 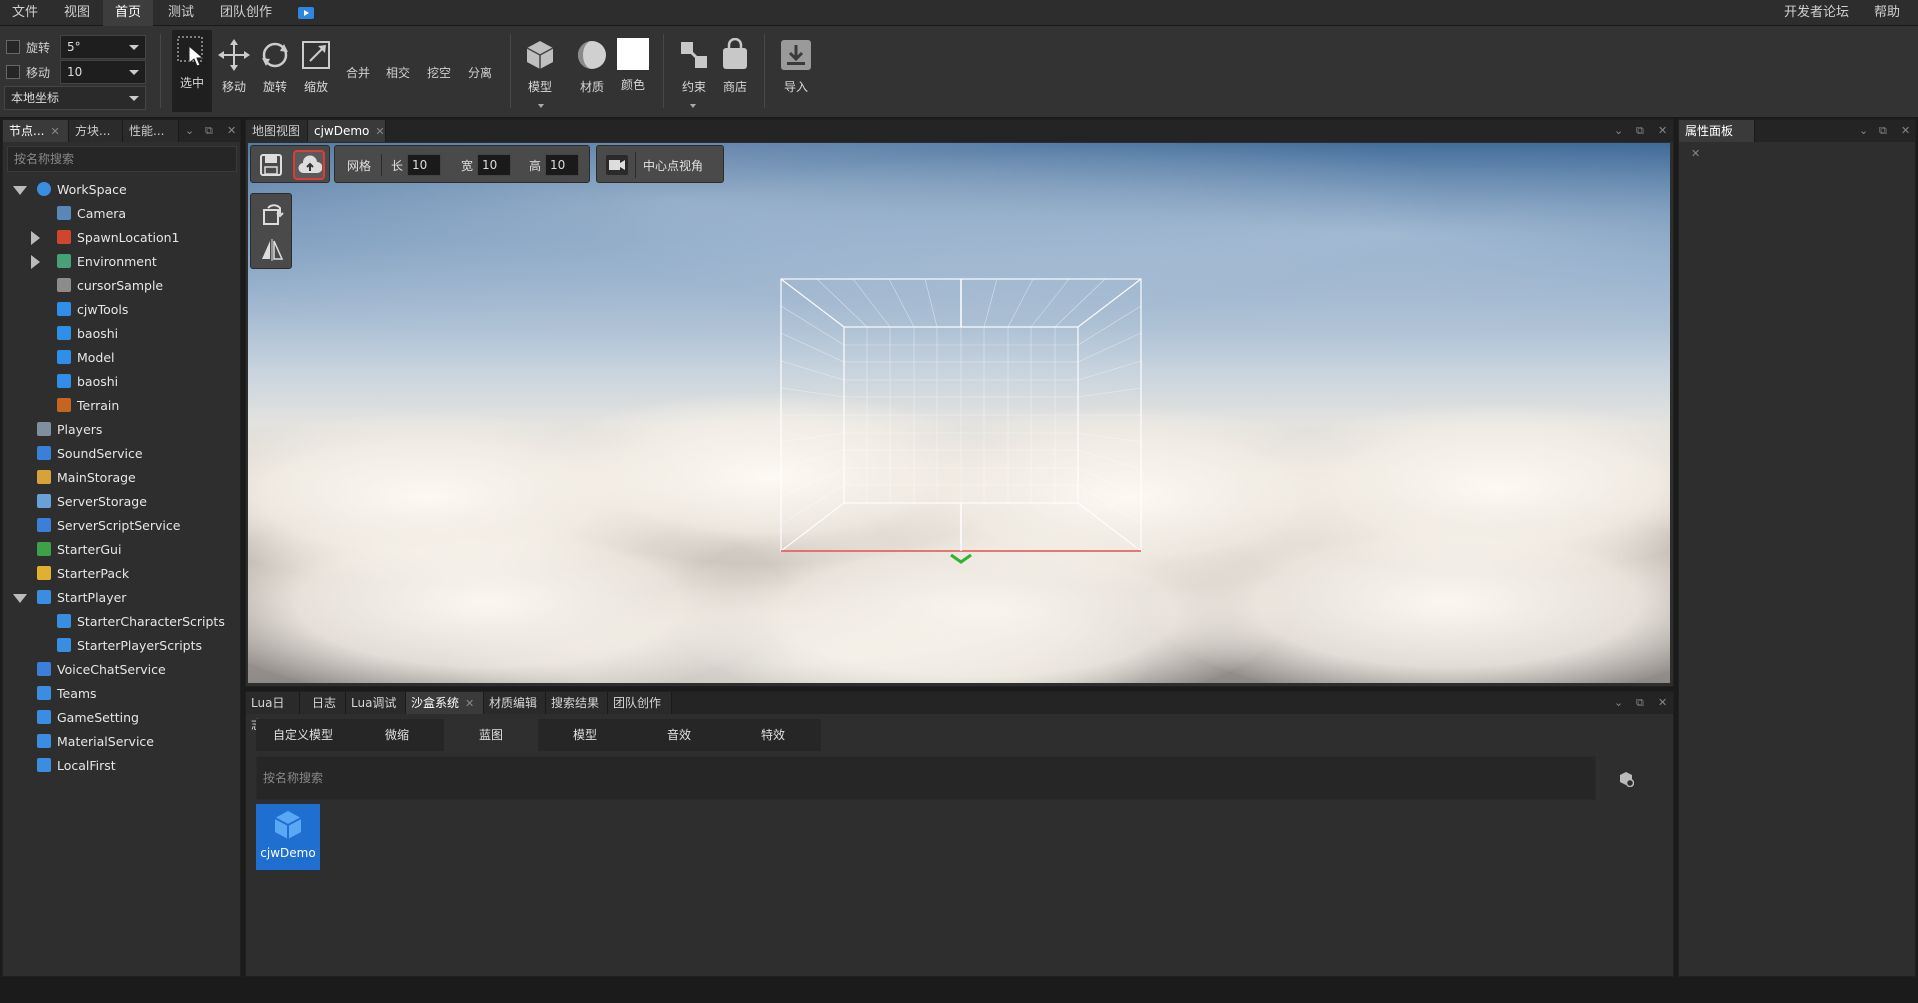 I want to click on tree-item: LocalFirst, so click(x=76, y=766).